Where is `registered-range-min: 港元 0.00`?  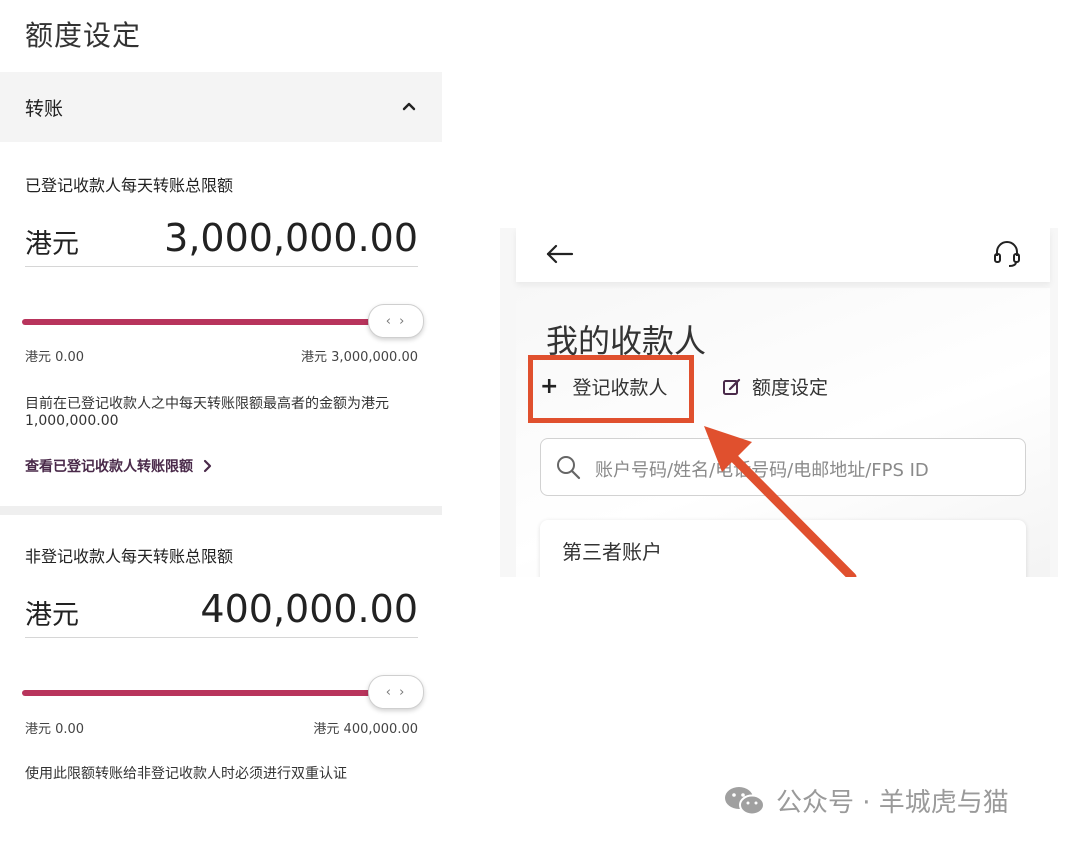 registered-range-min: 港元 0.00 is located at coordinates (55, 357).